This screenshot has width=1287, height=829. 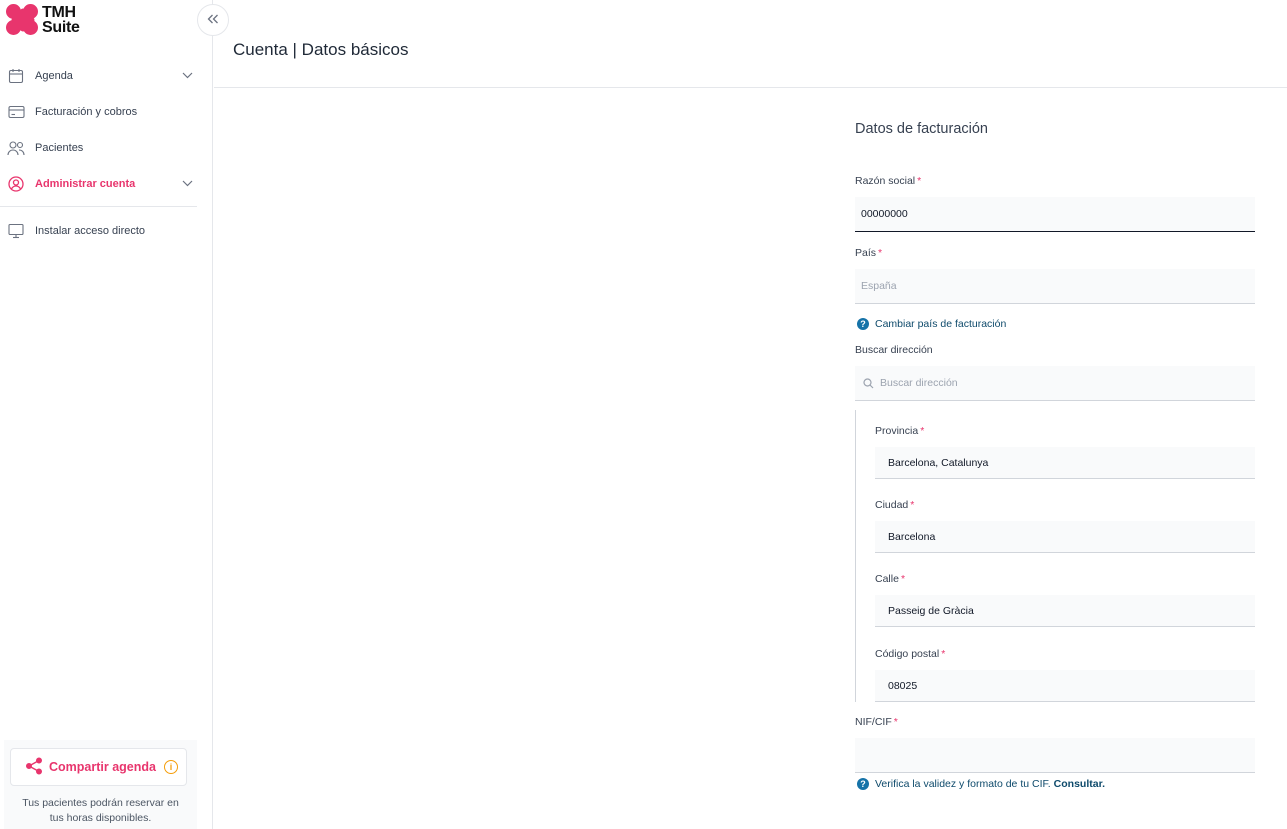 What do you see at coordinates (86, 112) in the screenshot?
I see `sidebar-item-label: Facturación y cobros` at bounding box center [86, 112].